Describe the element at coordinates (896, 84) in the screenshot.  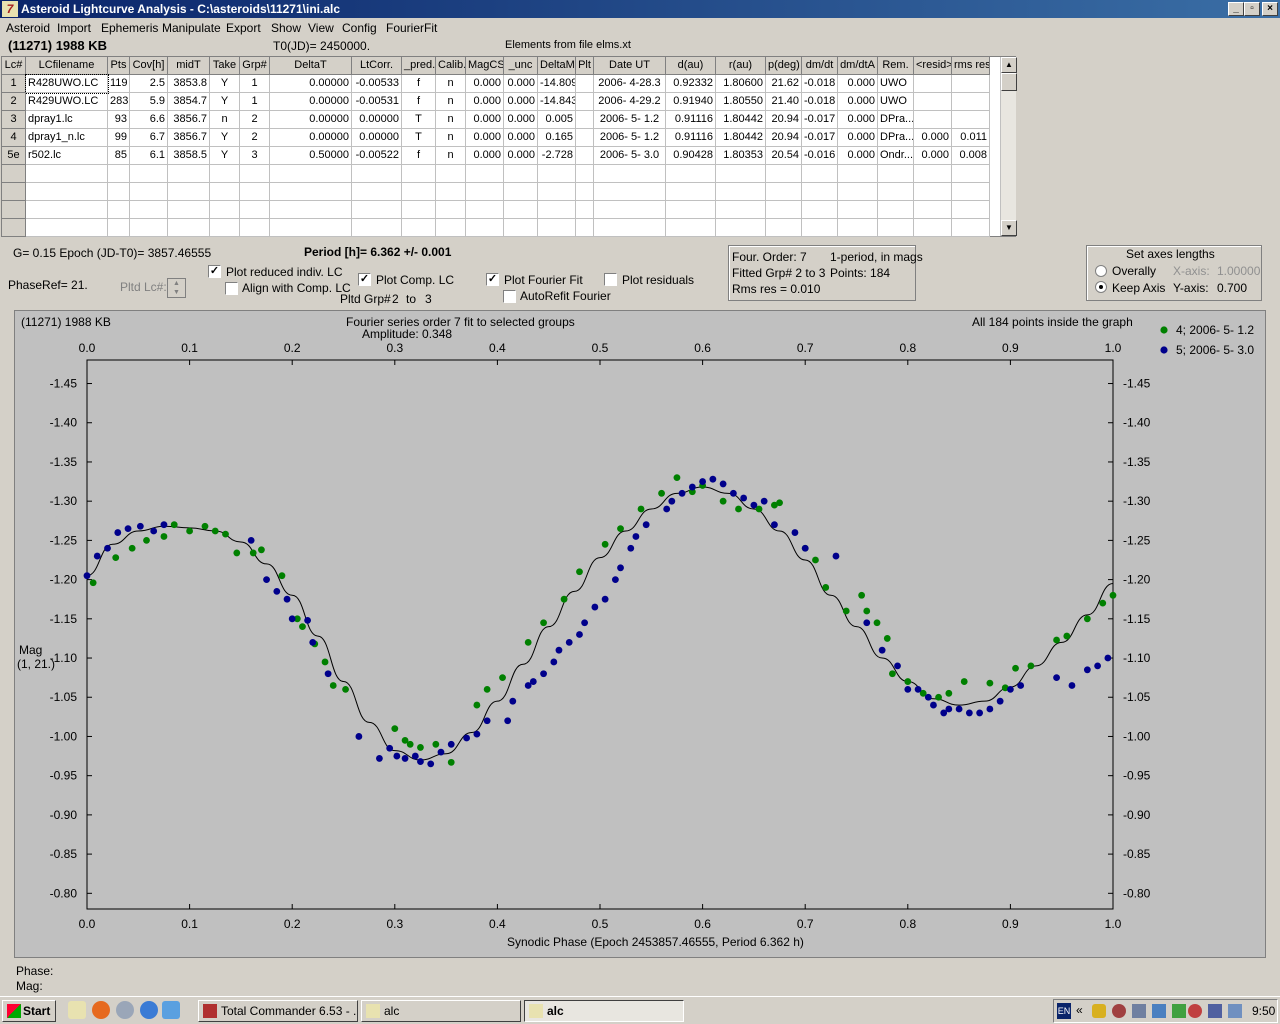
I see `table-cell: UWO` at that location.